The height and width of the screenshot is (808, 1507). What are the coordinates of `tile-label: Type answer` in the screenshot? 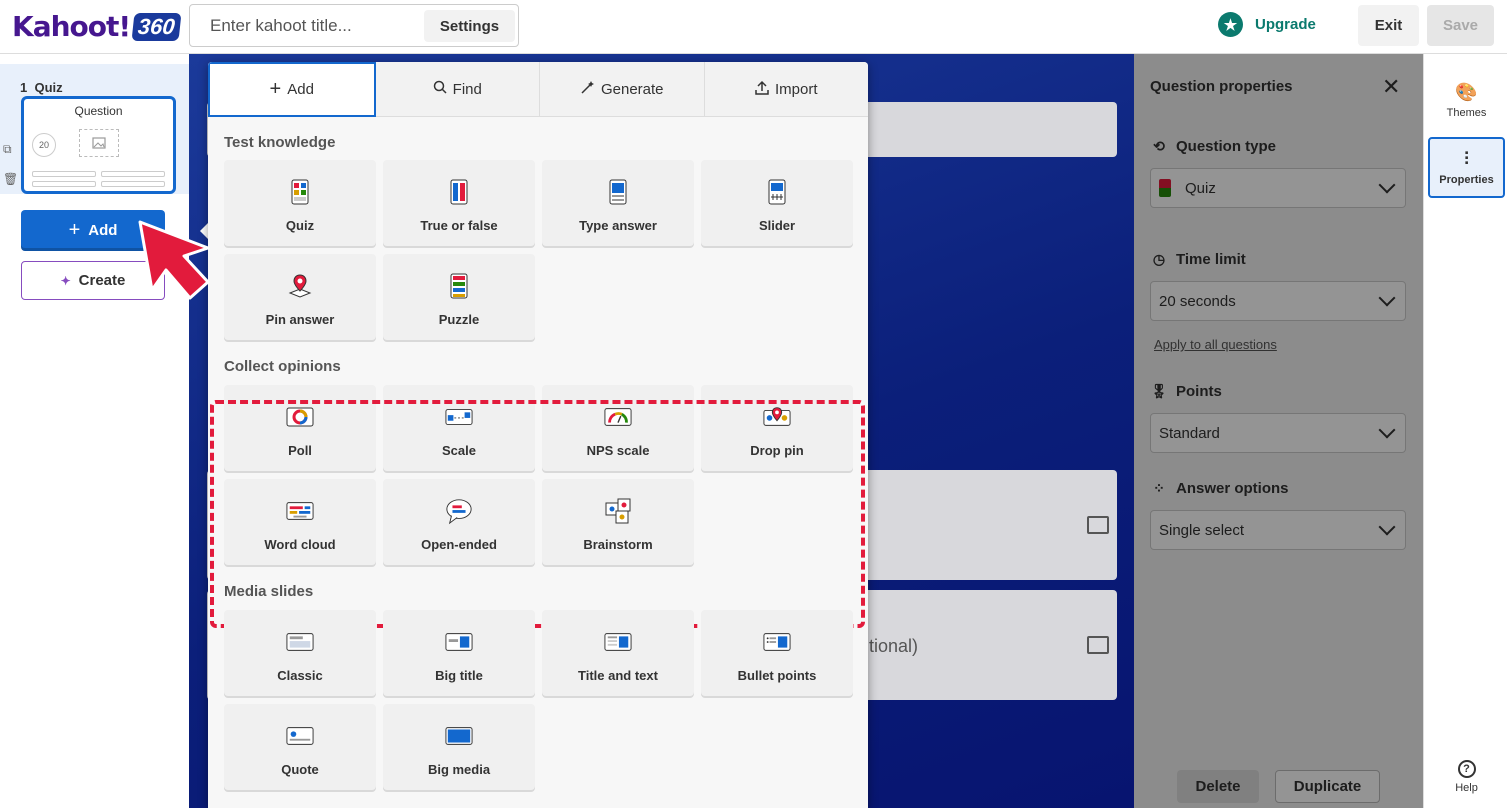 It's located at (618, 225).